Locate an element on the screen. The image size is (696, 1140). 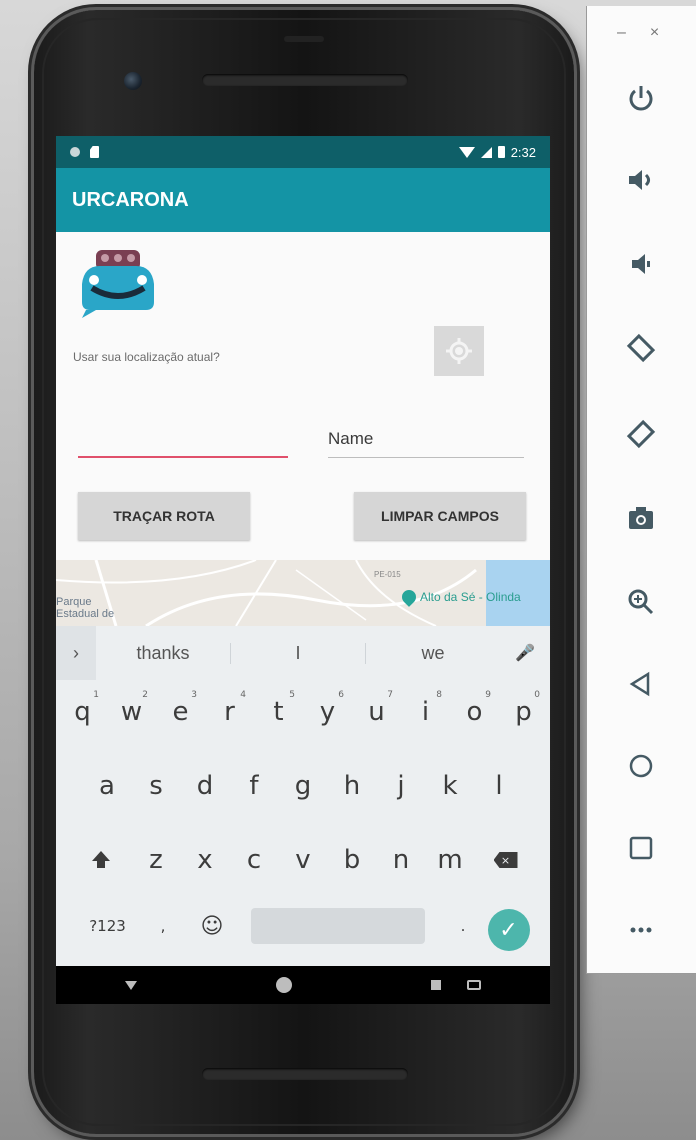
key-hint: 4 is located at coordinates (243, 695).